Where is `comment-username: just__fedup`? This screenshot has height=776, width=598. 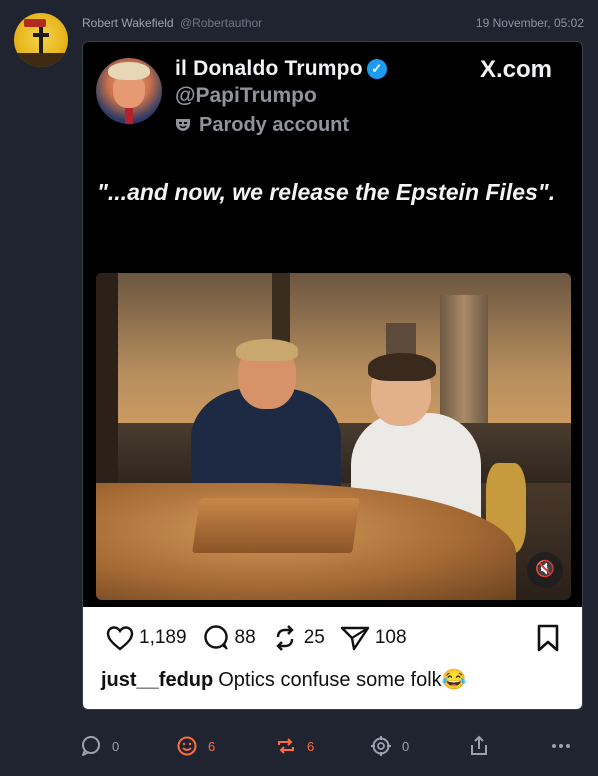 comment-username: just__fedup is located at coordinates (157, 680).